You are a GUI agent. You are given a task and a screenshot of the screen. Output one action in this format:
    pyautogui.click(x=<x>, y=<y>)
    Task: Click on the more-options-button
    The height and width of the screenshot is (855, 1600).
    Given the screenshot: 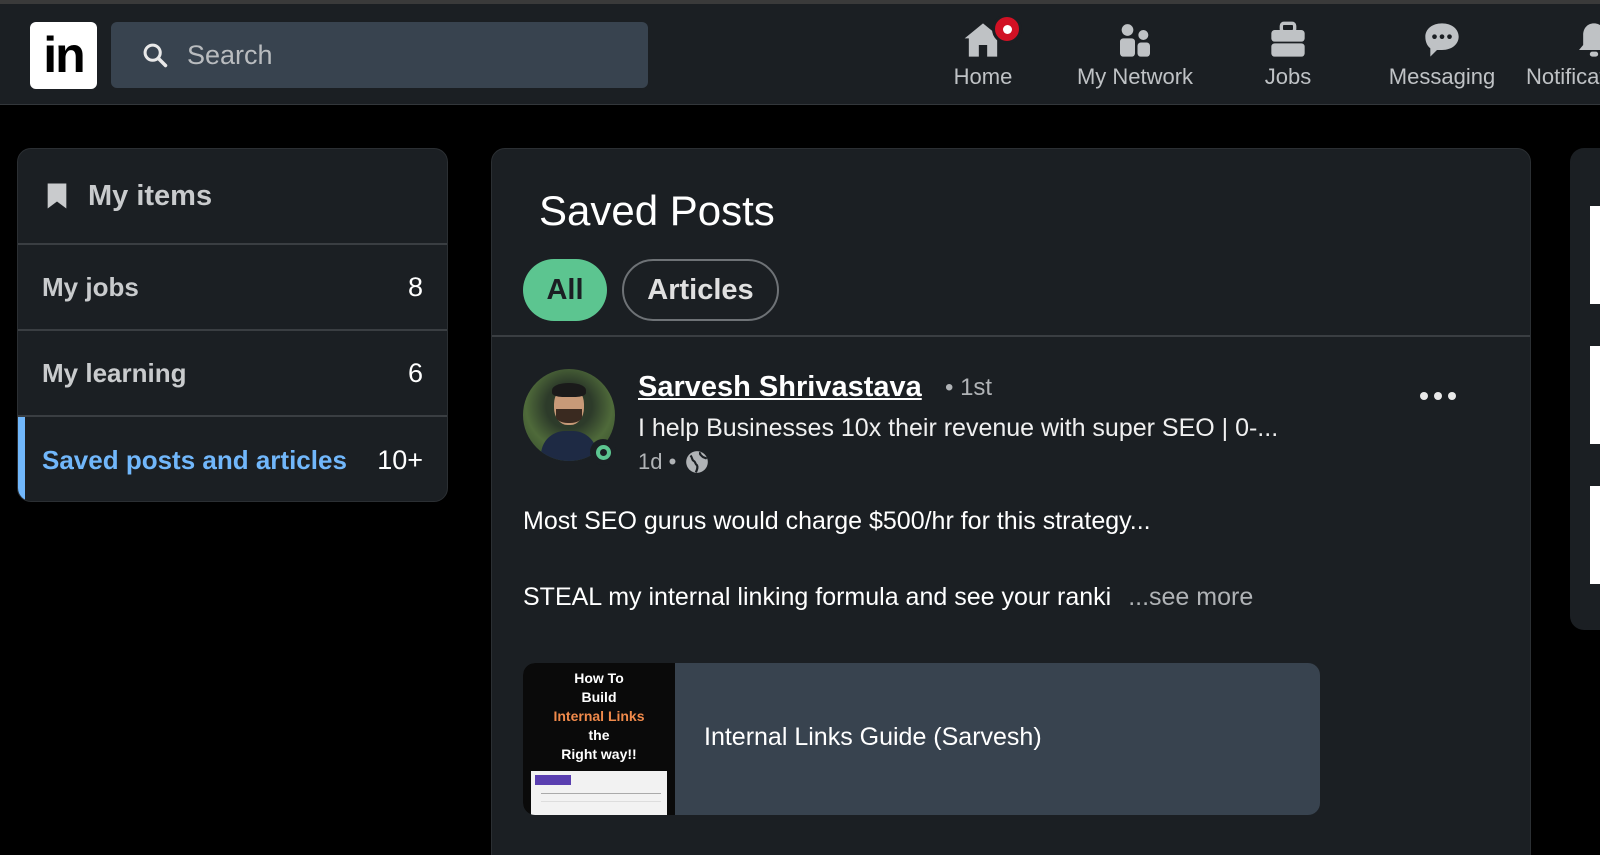 What is the action you would take?
    pyautogui.click(x=1438, y=396)
    